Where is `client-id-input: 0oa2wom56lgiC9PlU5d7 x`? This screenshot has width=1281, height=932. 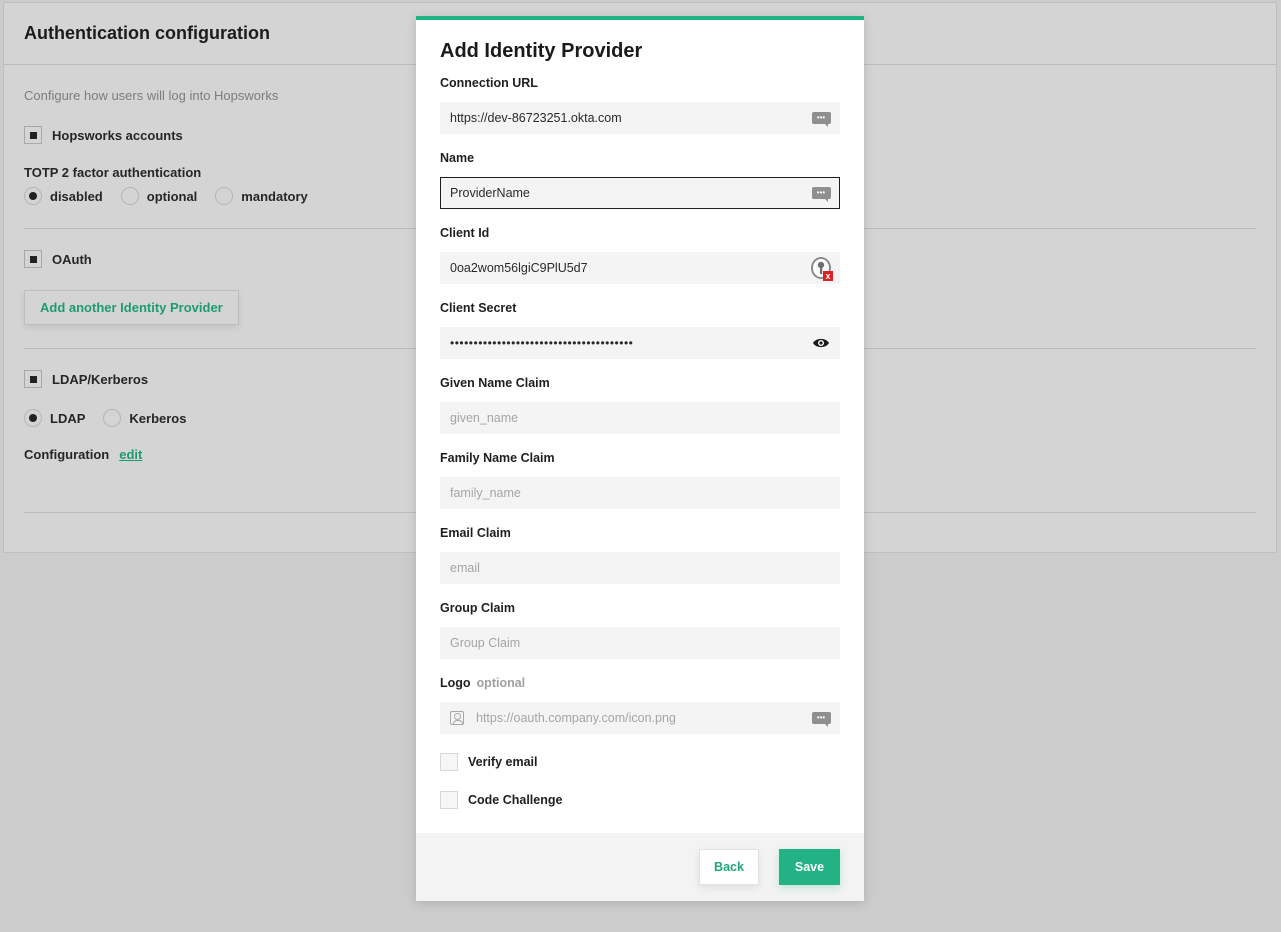 client-id-input: 0oa2wom56lgiC9PlU5d7 x is located at coordinates (640, 268).